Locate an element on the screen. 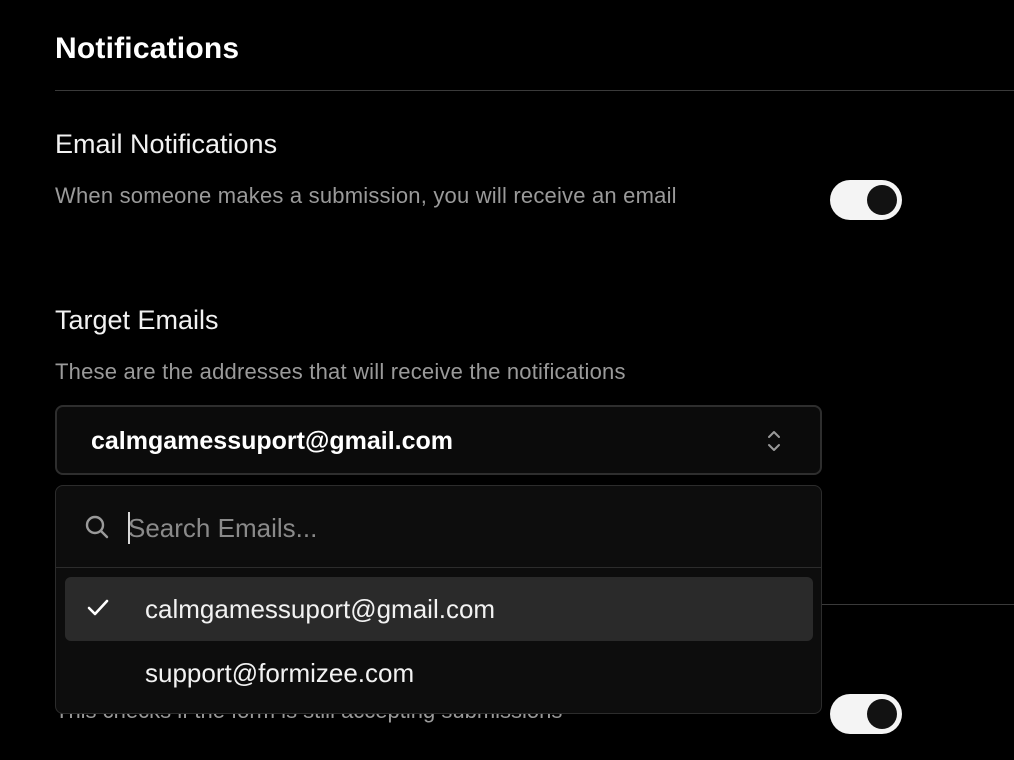 The height and width of the screenshot is (760, 1014). search-icon is located at coordinates (97, 527).